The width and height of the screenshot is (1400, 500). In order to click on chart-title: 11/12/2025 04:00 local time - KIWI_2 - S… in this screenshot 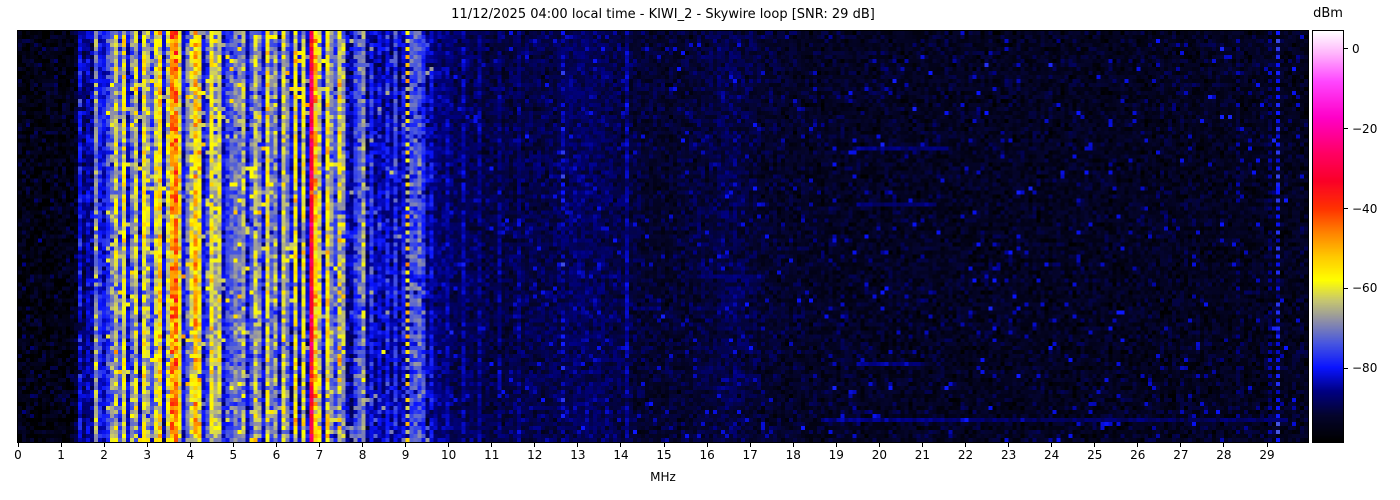, I will do `click(663, 14)`.